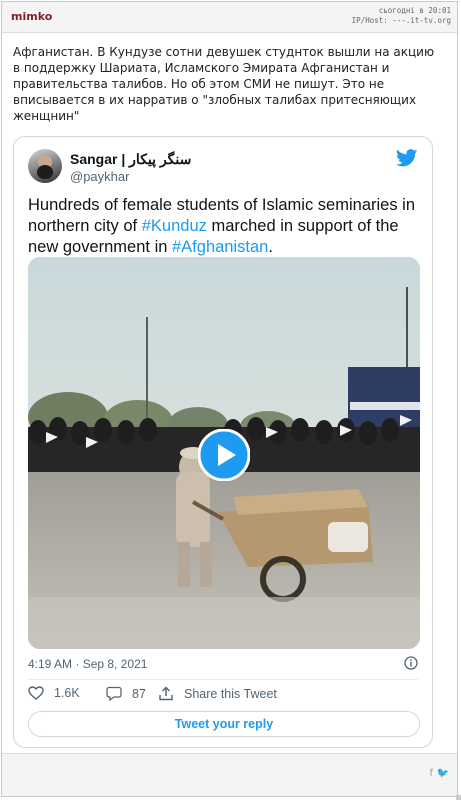 This screenshot has height=800, width=461. I want to click on like-action: 1.6K, so click(54, 693).